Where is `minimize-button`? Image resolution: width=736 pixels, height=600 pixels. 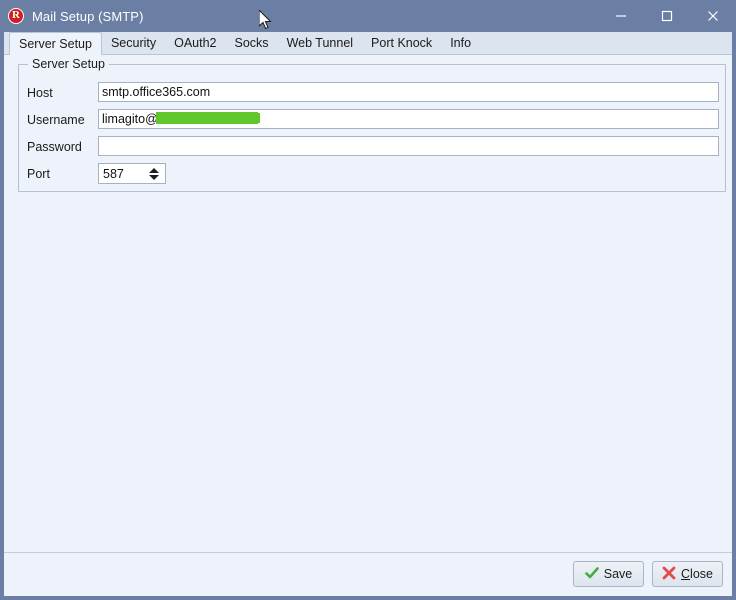
minimize-button is located at coordinates (621, 16).